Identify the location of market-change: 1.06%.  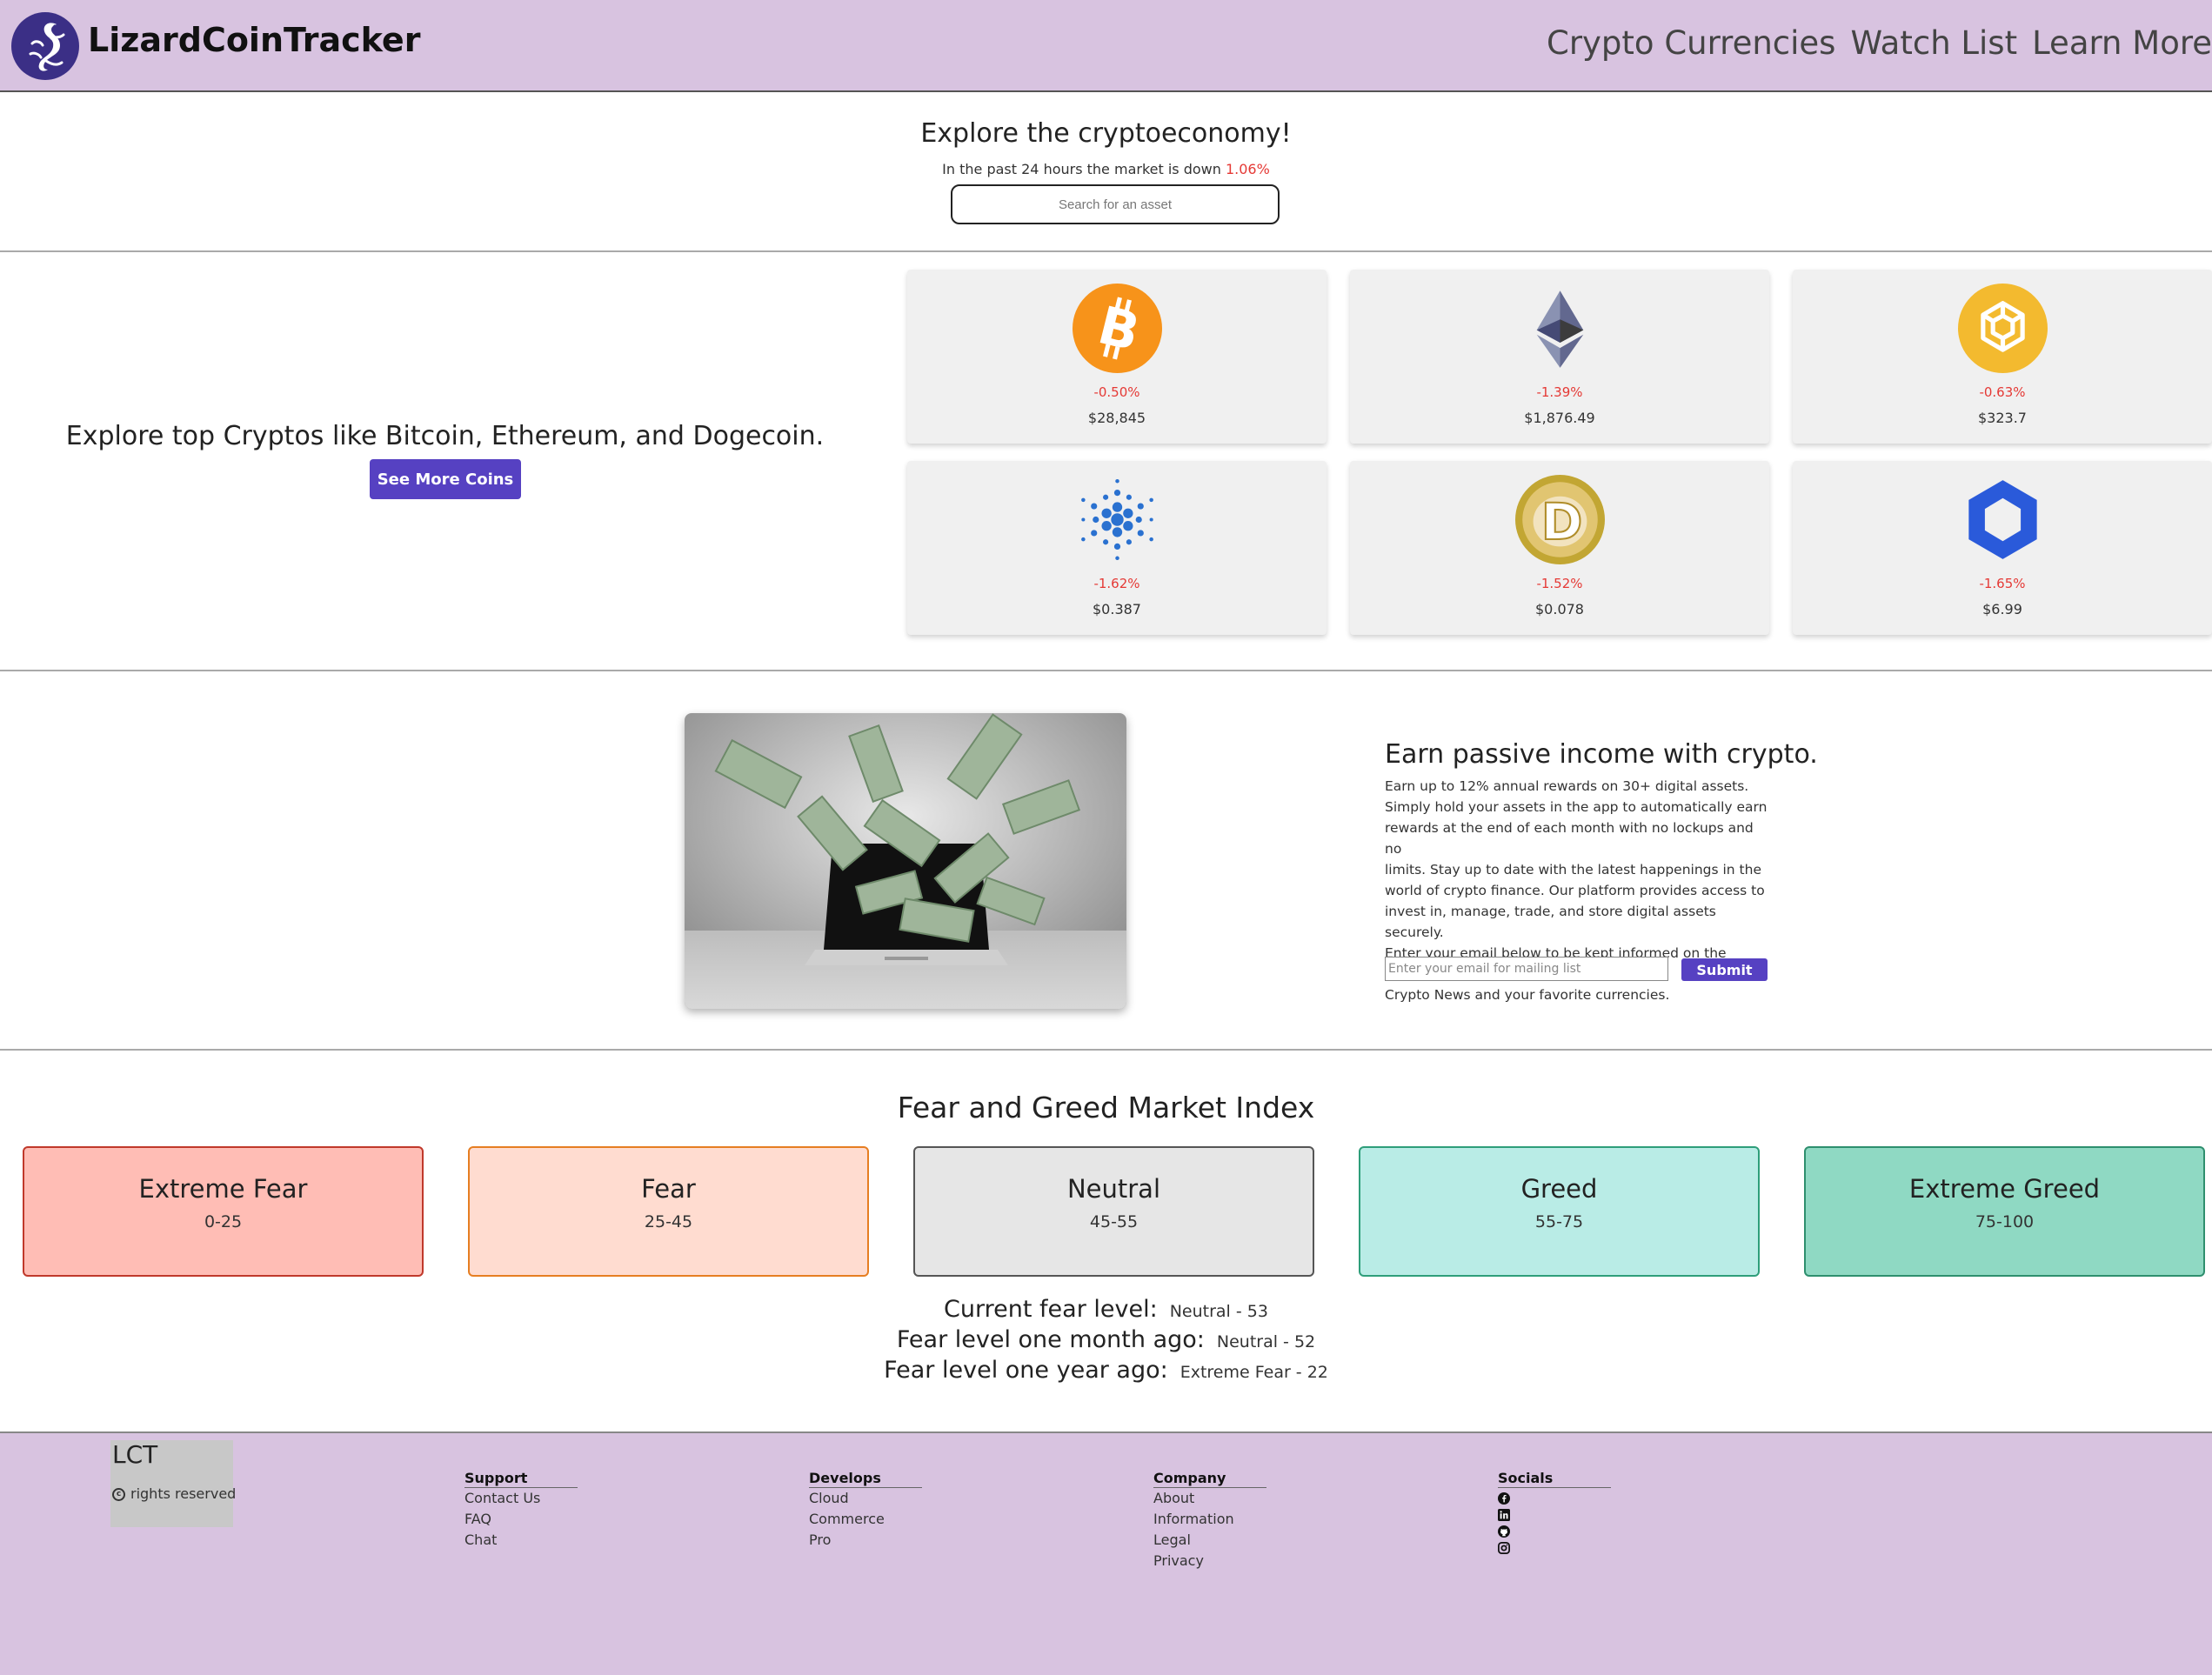
(1248, 169).